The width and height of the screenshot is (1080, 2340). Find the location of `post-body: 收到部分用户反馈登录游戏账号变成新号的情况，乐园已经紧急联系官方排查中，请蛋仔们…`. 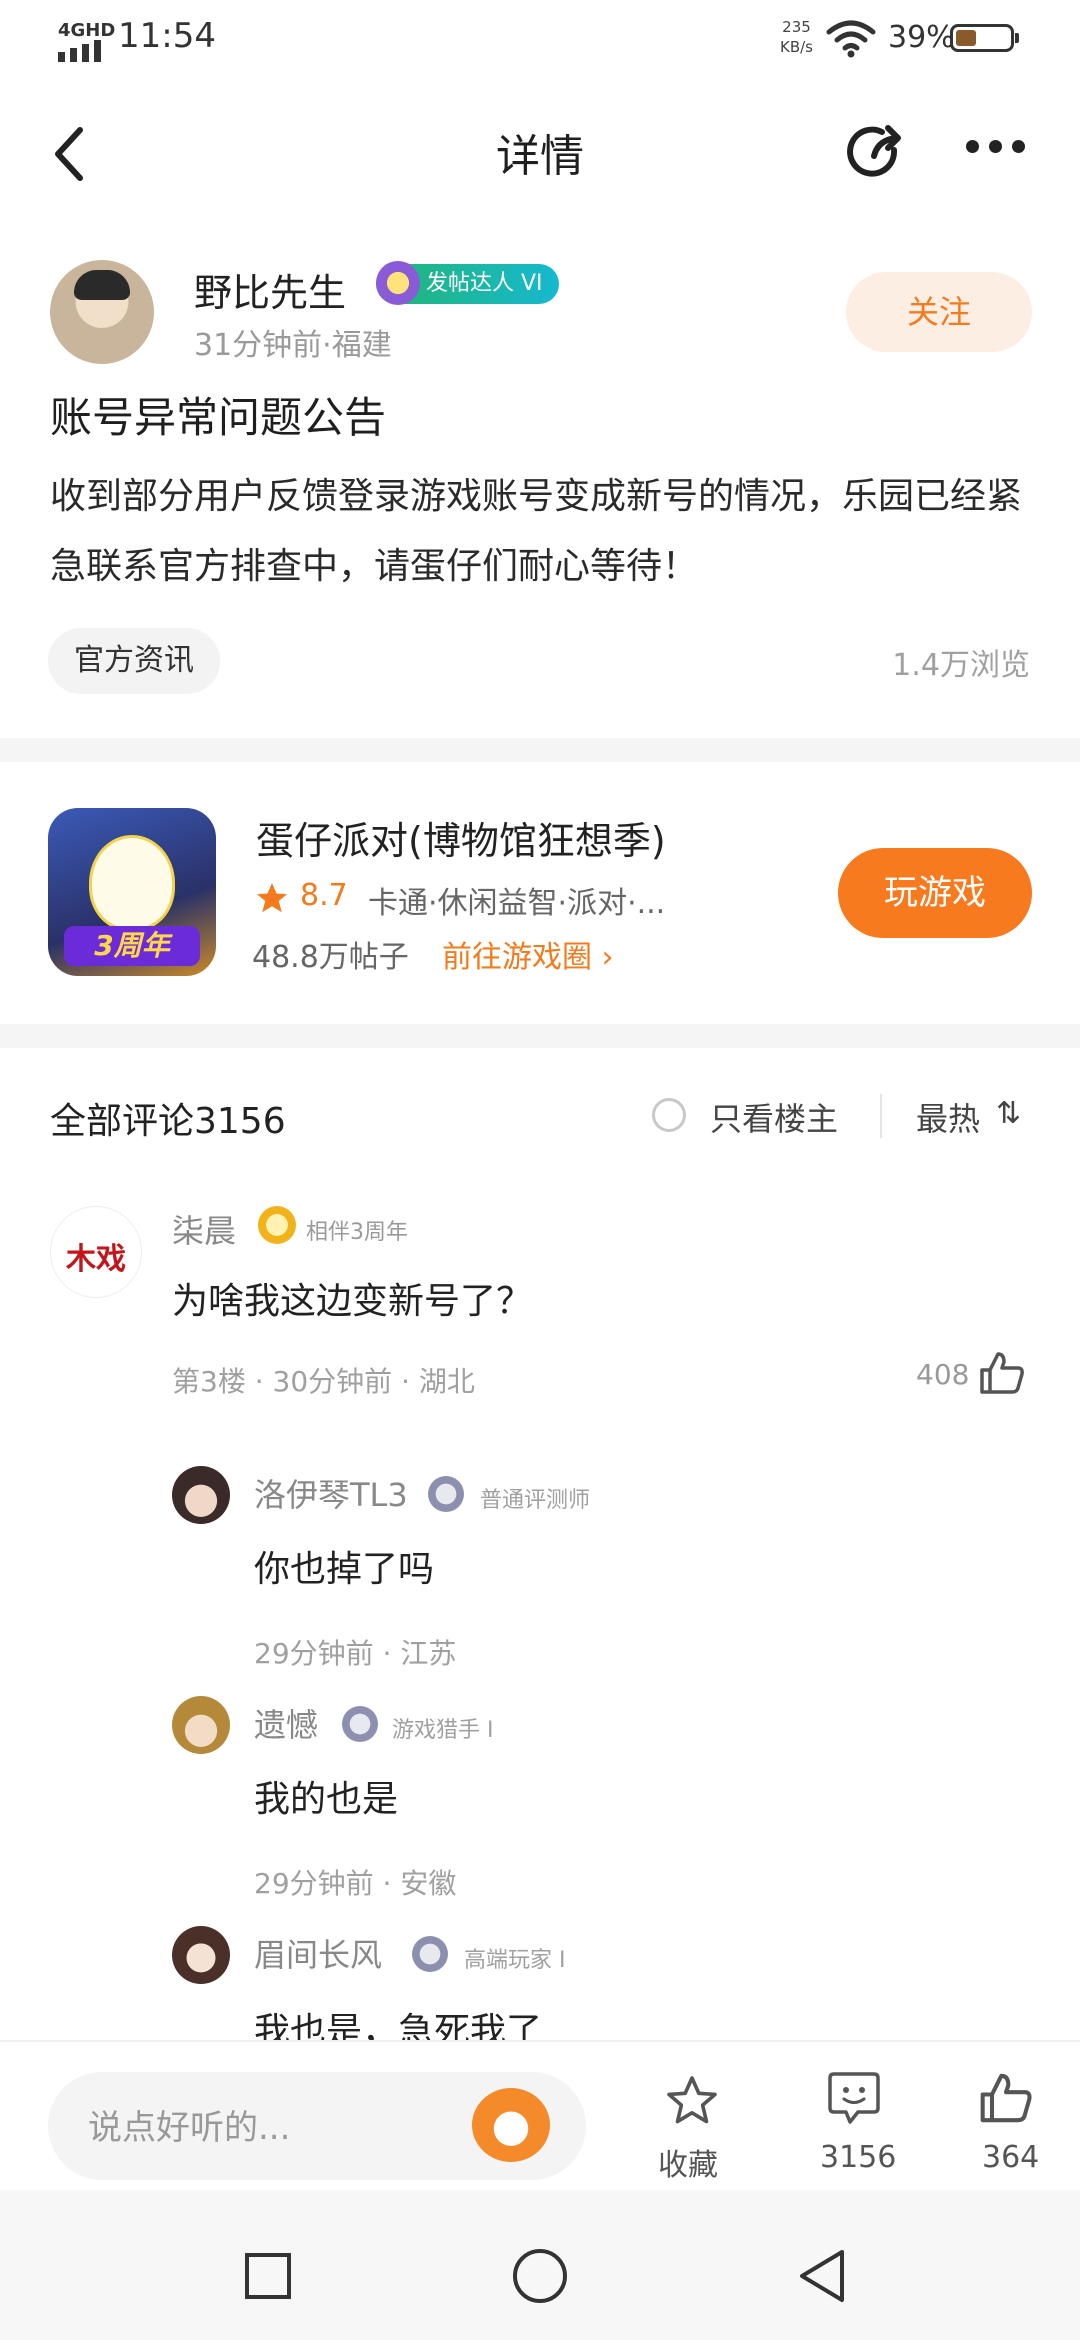

post-body: 收到部分用户反馈登录游戏账号变成新号的情况，乐园已经紧急联系官方排查中，请蛋仔们… is located at coordinates (536, 531).